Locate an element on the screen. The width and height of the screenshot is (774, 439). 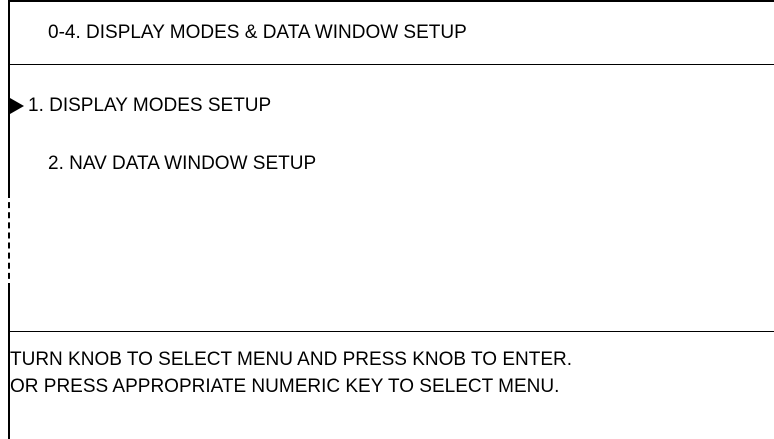
menu-item-display-modes-setup: 1. DISPLAY MODES SETUP is located at coordinates (149, 106).